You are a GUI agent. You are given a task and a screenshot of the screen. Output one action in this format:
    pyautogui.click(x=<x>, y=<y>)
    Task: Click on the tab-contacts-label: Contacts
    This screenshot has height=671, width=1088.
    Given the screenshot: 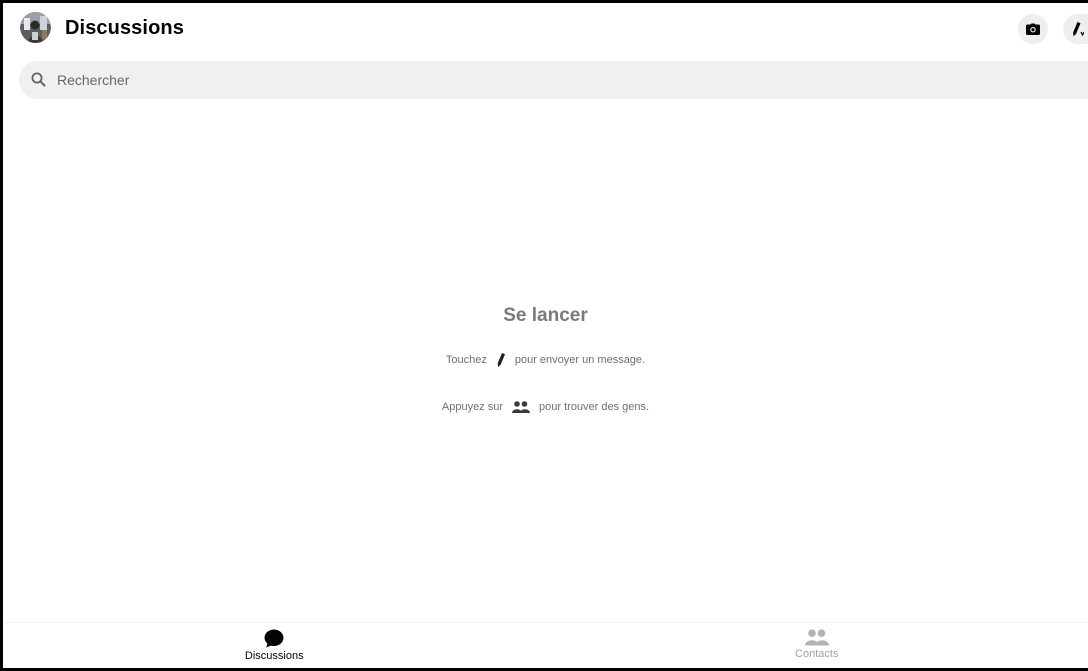 What is the action you would take?
    pyautogui.click(x=817, y=654)
    